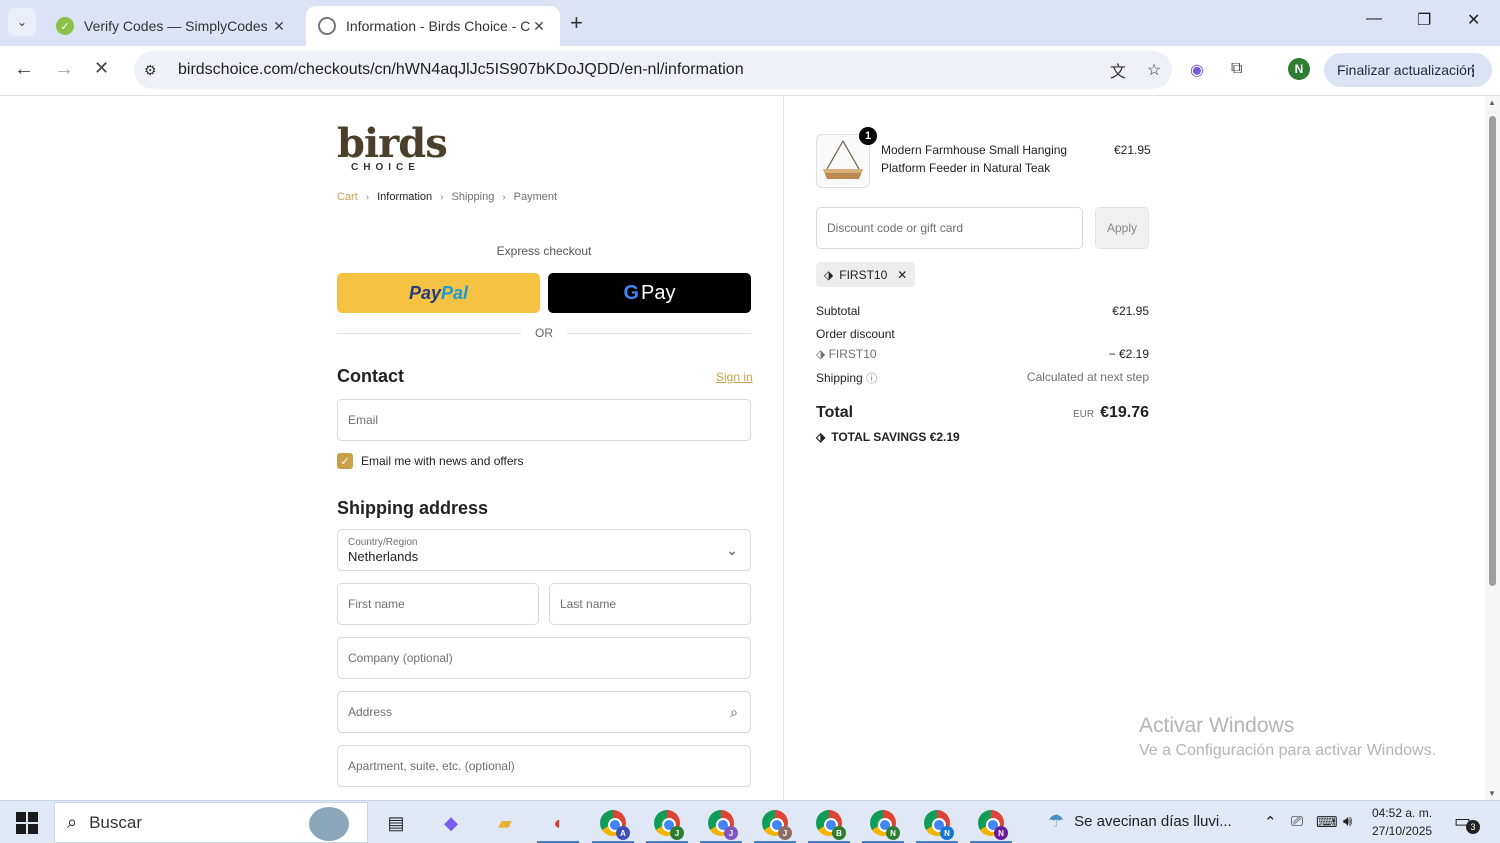  What do you see at coordinates (383, 556) in the screenshot?
I see `country-value: Netherlands` at bounding box center [383, 556].